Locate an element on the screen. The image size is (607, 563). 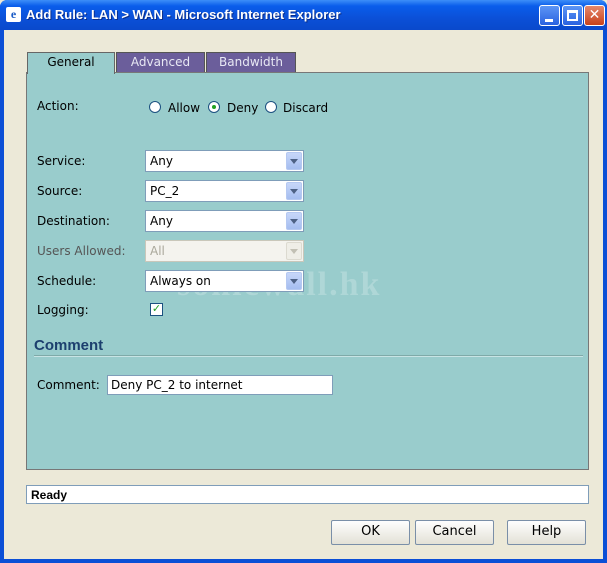
source-label: Source: is located at coordinates (60, 191).